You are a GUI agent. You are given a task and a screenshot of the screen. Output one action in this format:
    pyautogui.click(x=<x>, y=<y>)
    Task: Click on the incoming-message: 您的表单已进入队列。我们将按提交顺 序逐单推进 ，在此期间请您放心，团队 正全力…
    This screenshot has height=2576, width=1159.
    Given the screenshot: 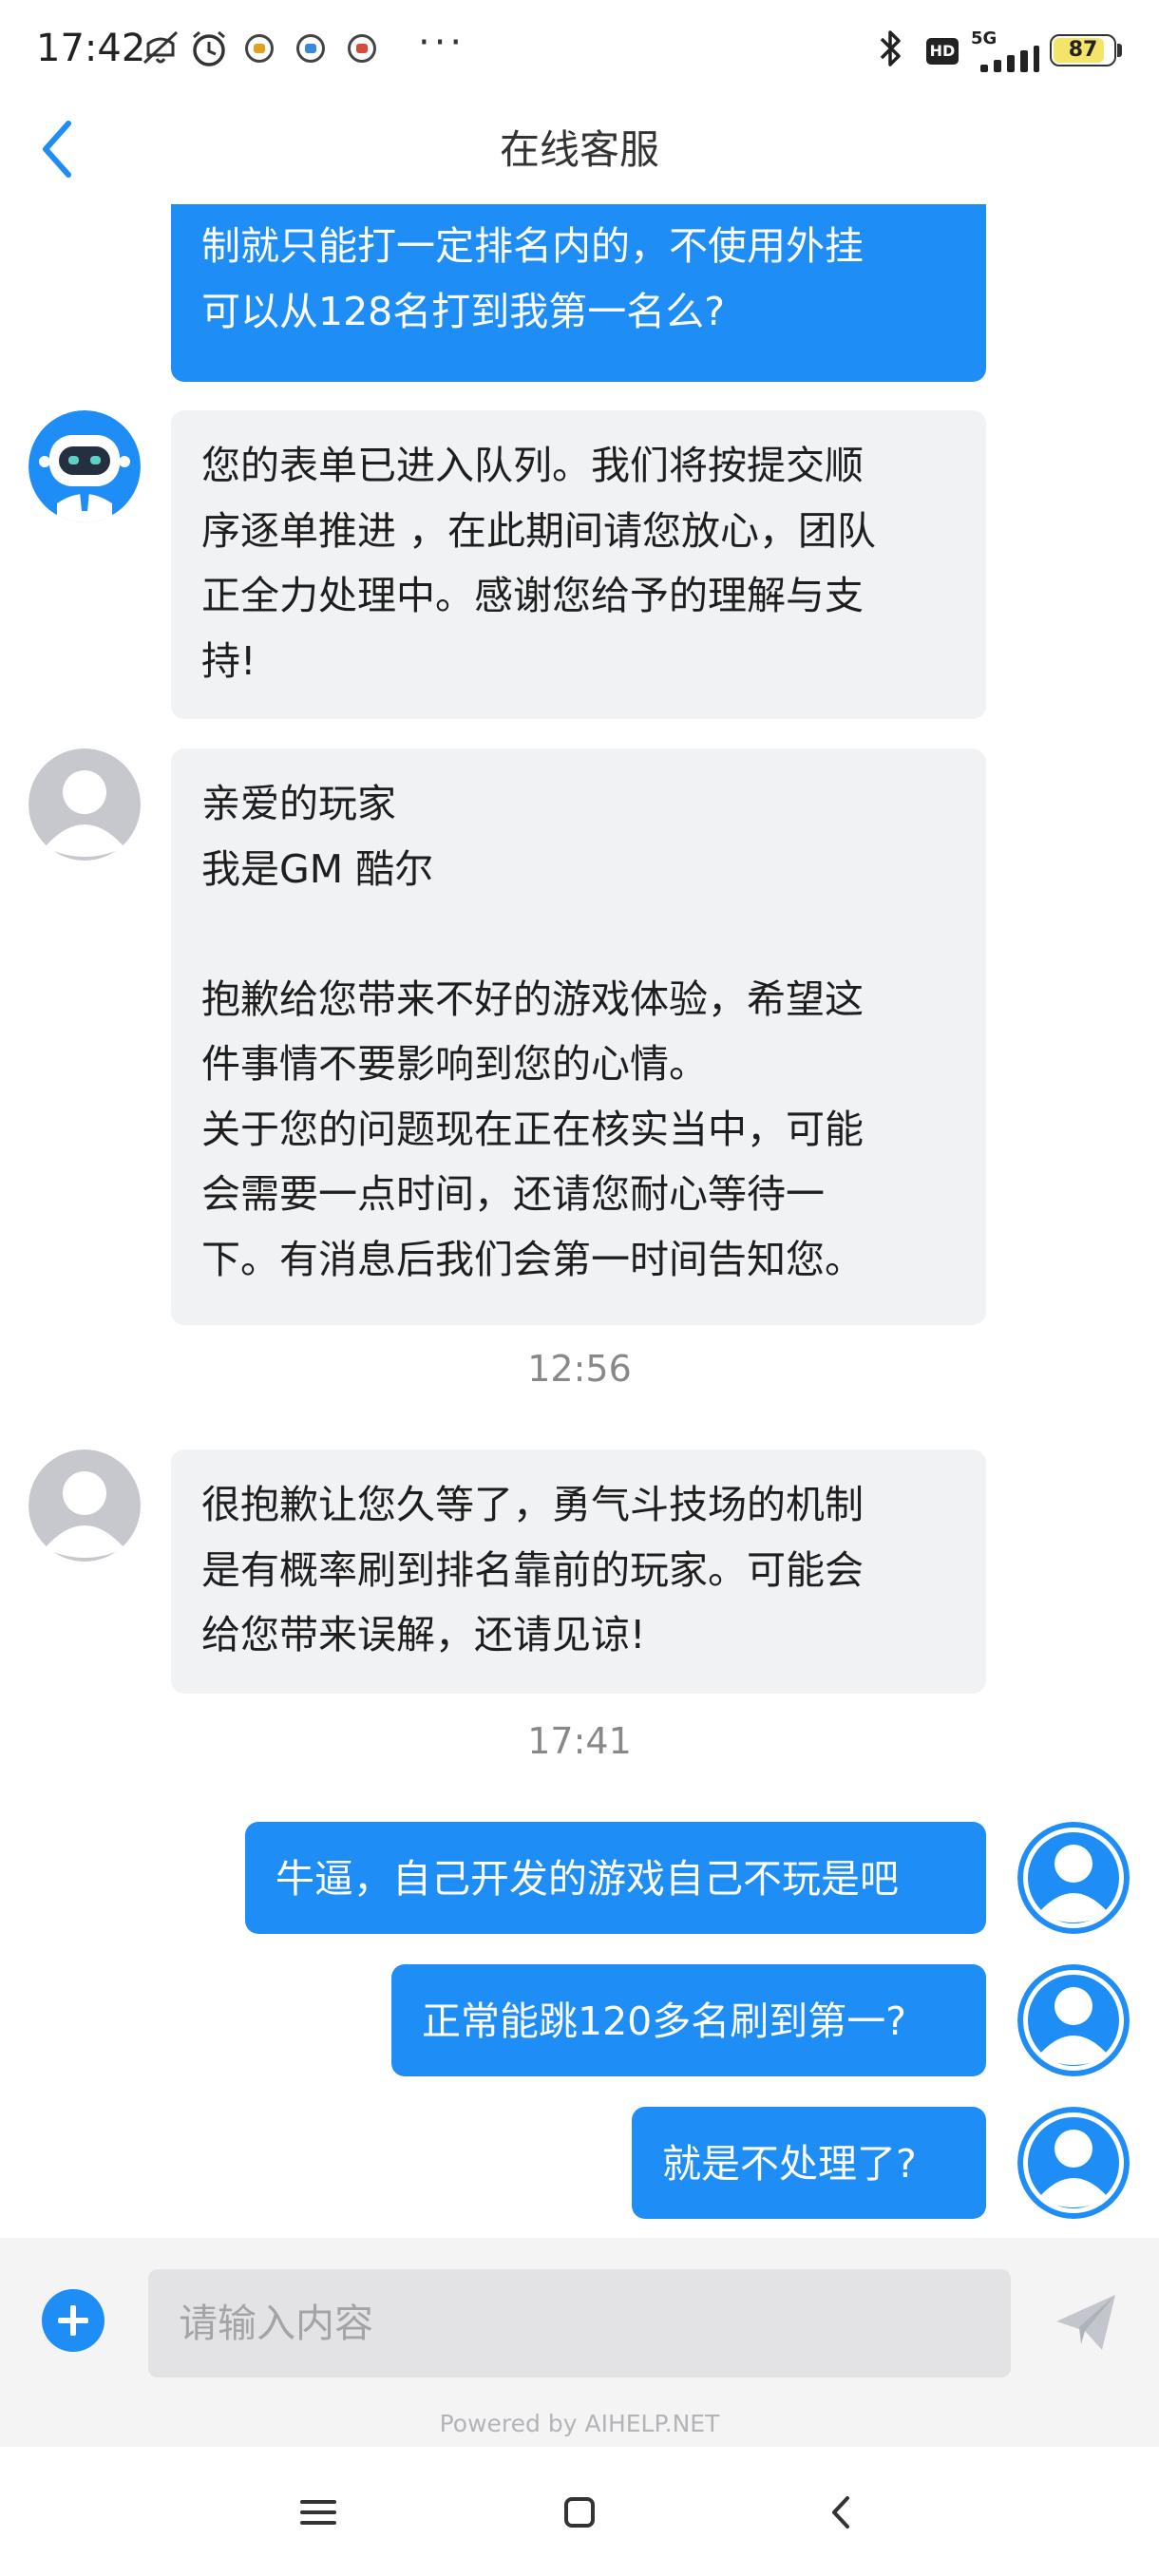 What is the action you would take?
    pyautogui.click(x=578, y=564)
    